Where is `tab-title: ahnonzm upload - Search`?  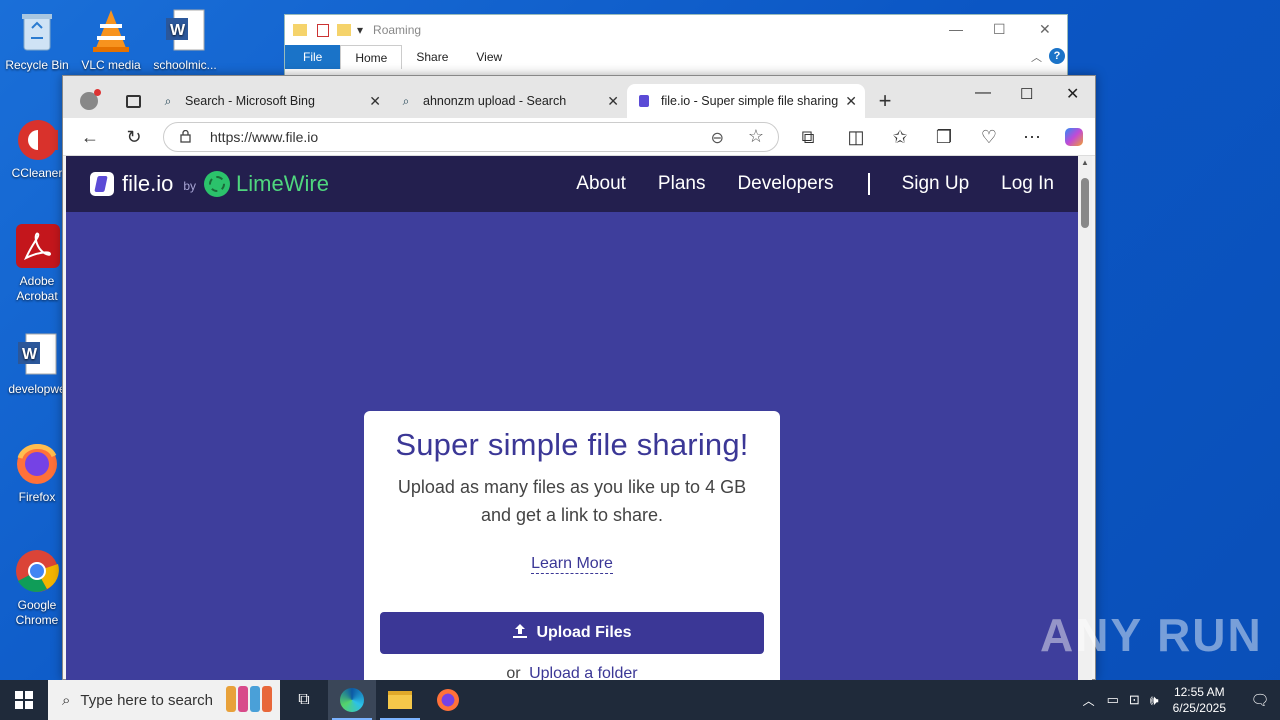
tab-title: ahnonzm upload - Search is located at coordinates (495, 101).